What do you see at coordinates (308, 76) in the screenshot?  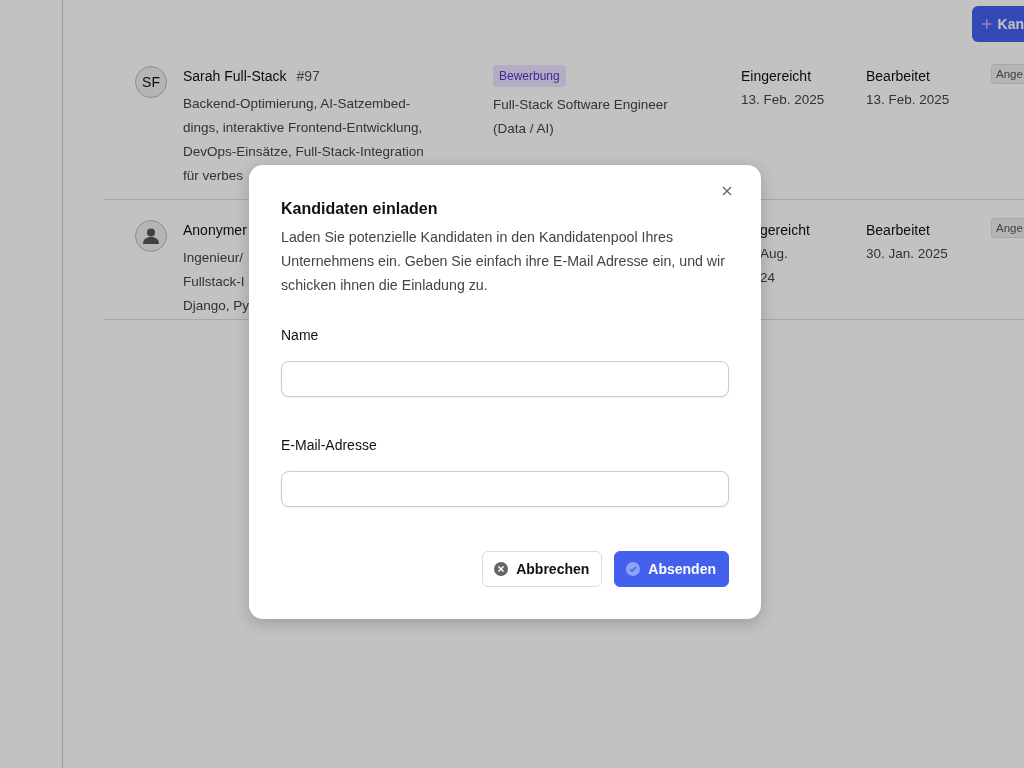 I see `candidate-number: #97` at bounding box center [308, 76].